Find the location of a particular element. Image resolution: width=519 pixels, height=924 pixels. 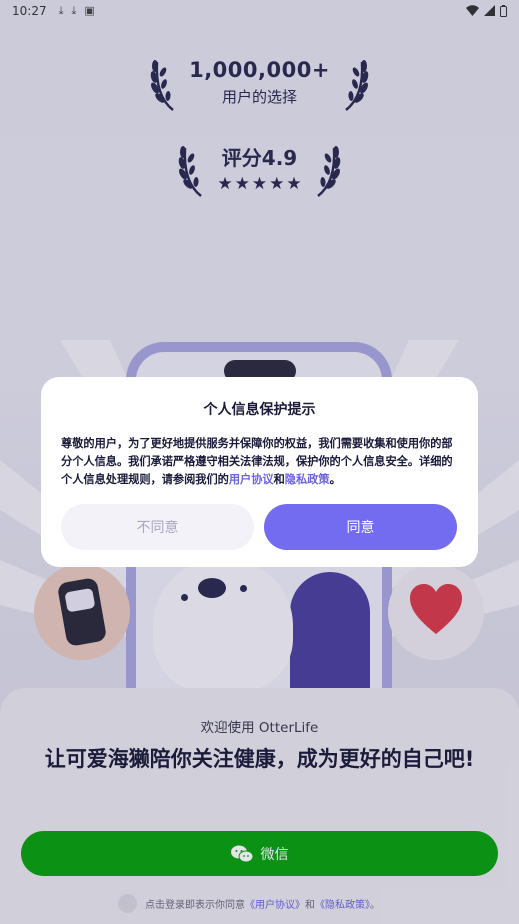

agree-button: 同意 is located at coordinates (360, 527).